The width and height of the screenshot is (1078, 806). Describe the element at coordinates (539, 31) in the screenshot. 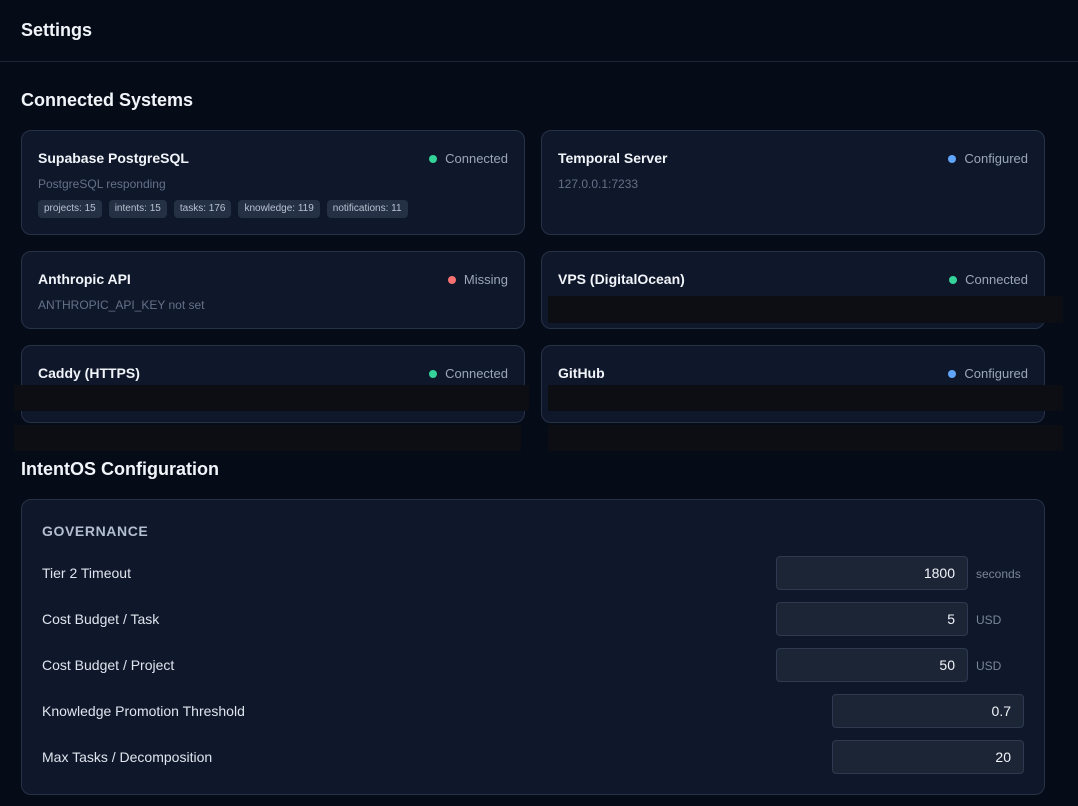

I see `top-bar: Settings` at that location.